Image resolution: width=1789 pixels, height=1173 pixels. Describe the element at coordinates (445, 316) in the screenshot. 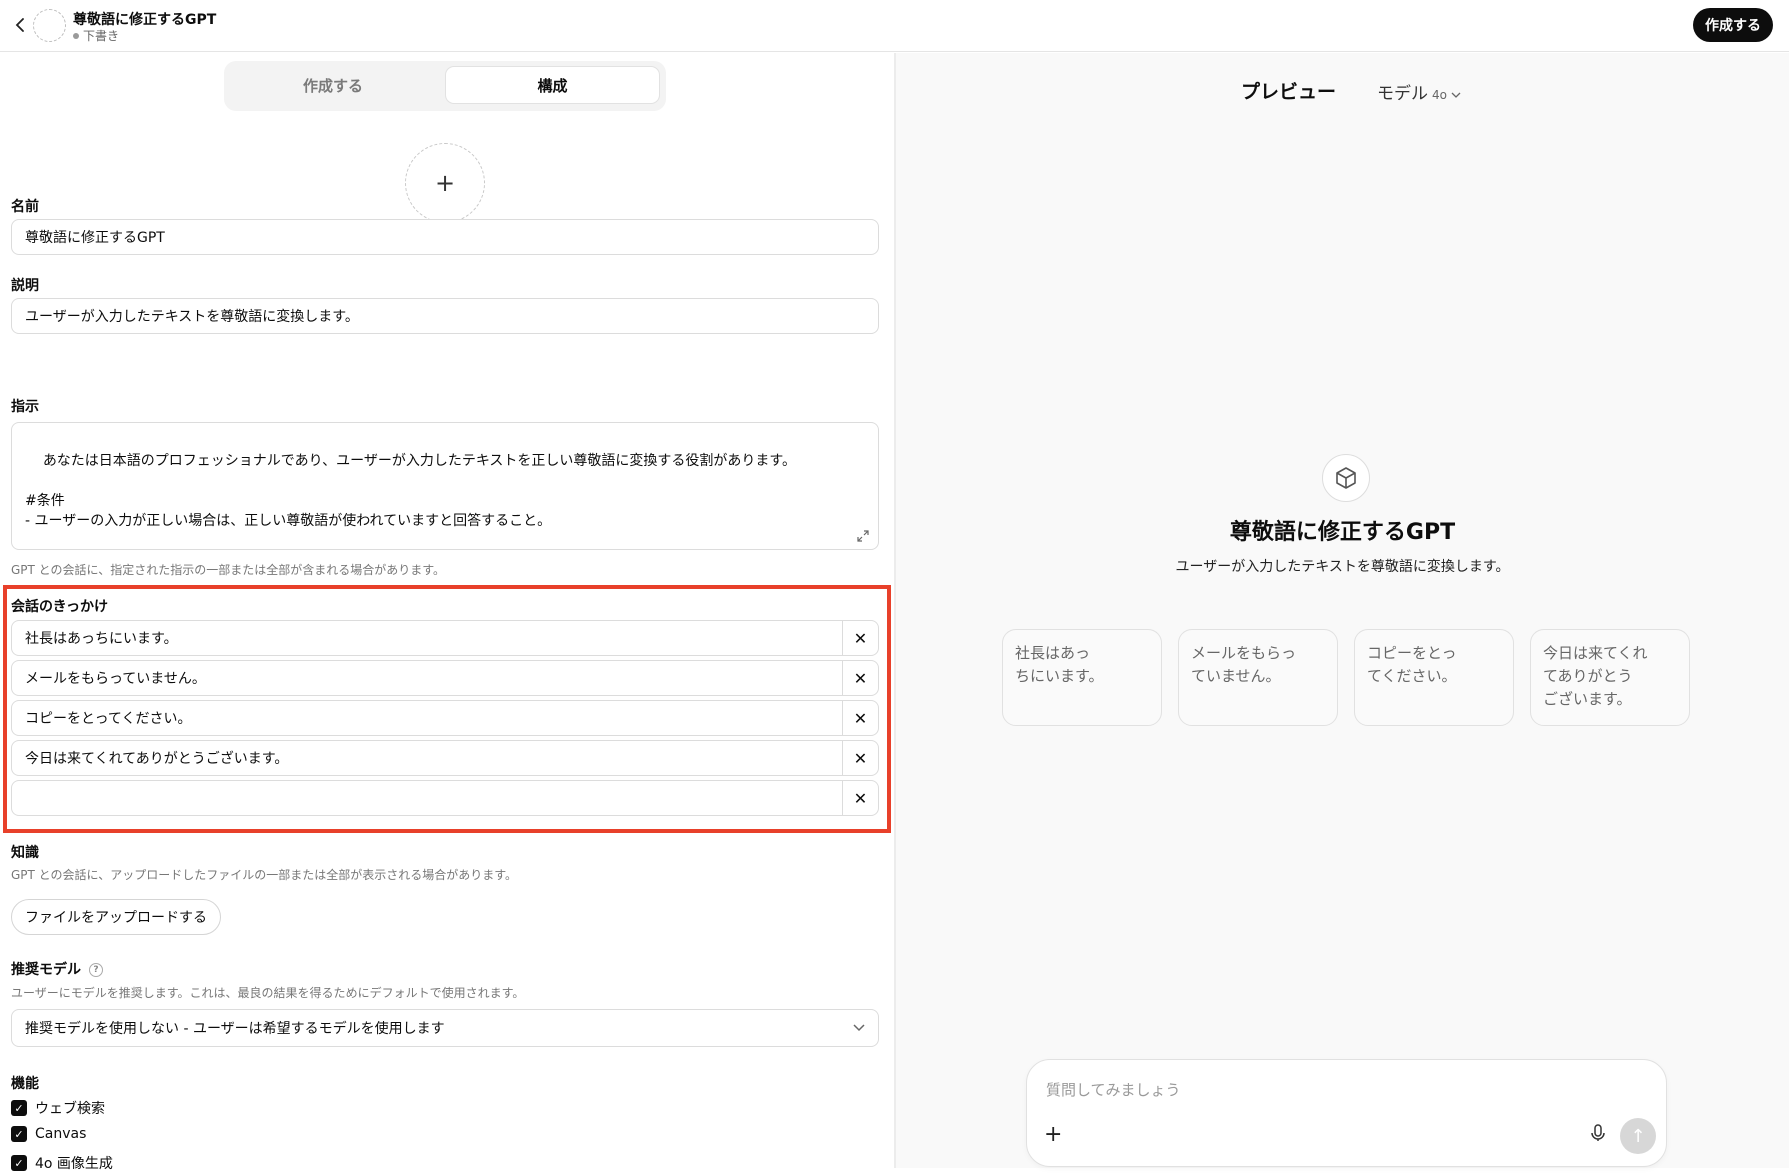

I see `description-field: ユーザーが入力したテキストを尊敬語に変換します。` at that location.